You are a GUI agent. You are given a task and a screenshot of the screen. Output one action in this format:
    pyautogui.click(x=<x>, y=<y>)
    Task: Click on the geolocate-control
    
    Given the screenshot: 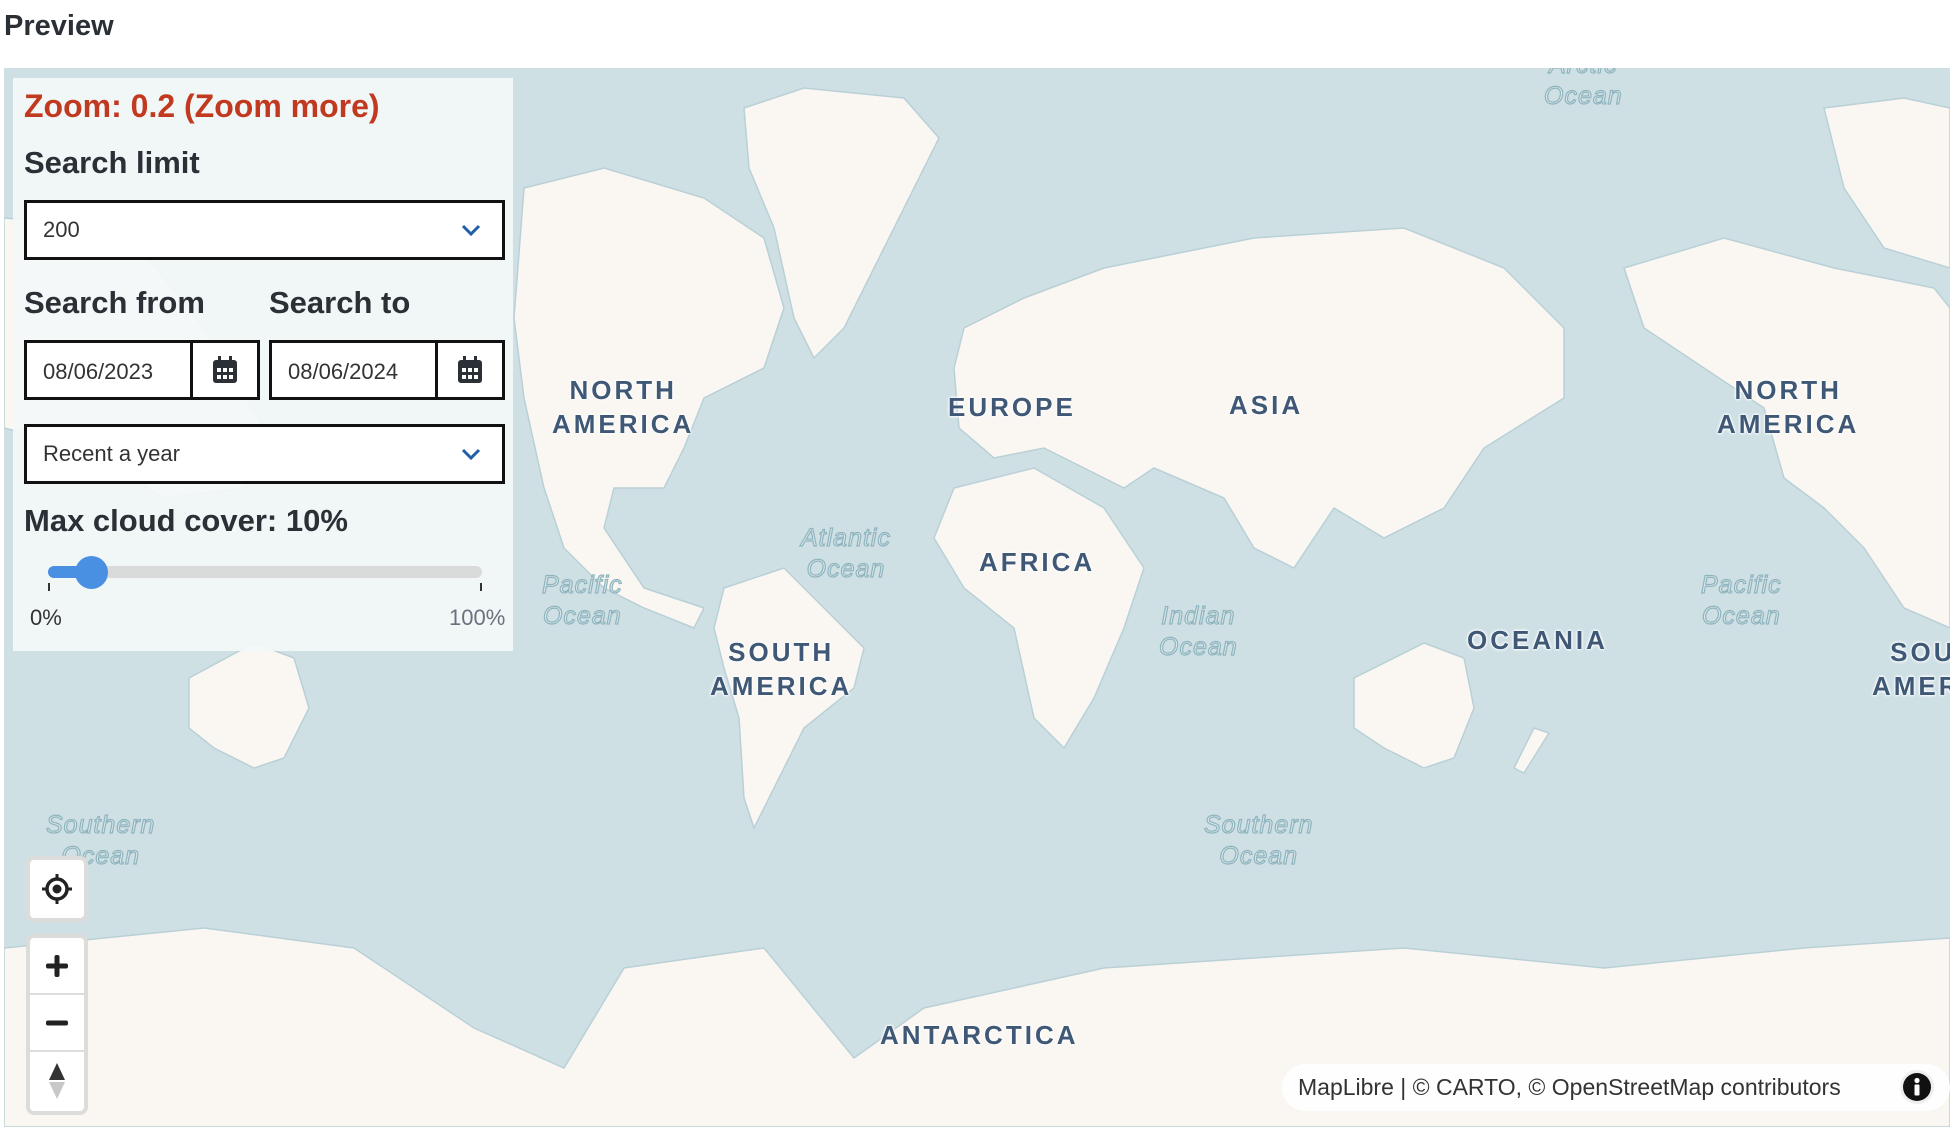 What is the action you would take?
    pyautogui.click(x=57, y=889)
    